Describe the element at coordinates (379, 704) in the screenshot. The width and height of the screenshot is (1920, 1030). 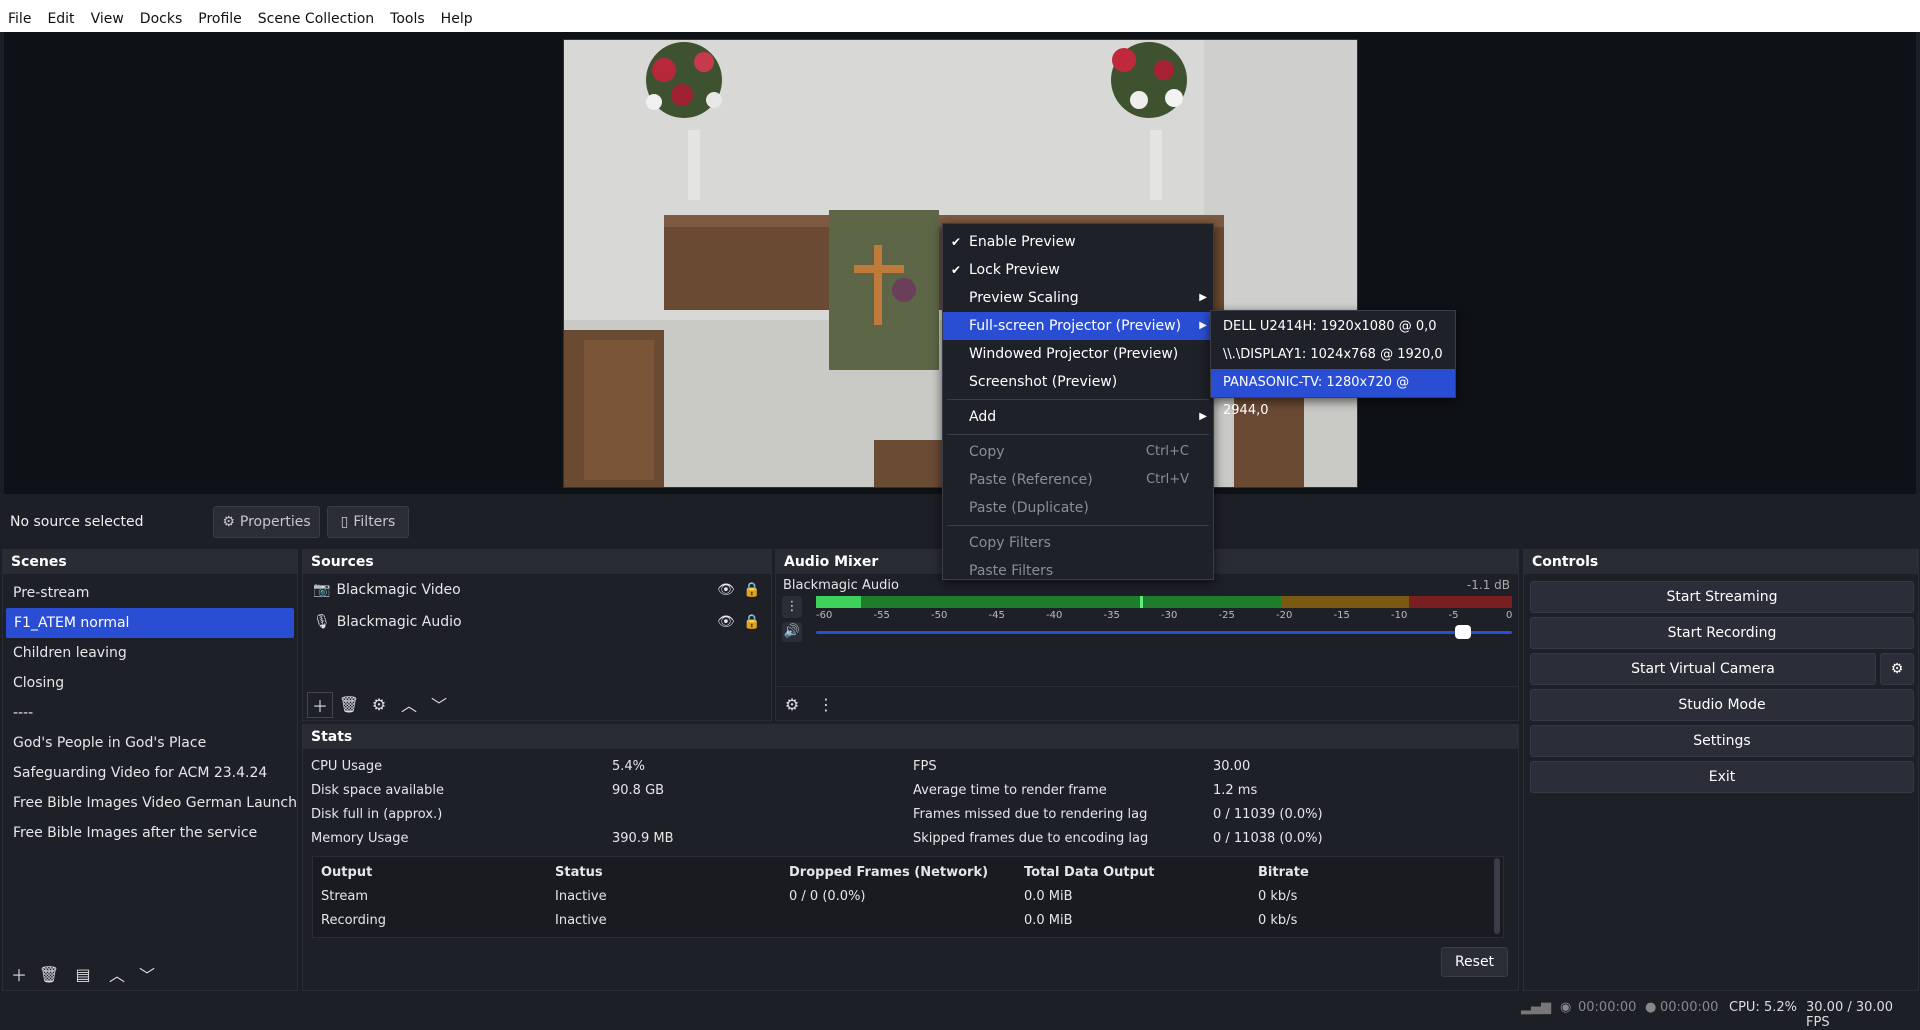
I see `source-settings-icon: ⚙` at that location.